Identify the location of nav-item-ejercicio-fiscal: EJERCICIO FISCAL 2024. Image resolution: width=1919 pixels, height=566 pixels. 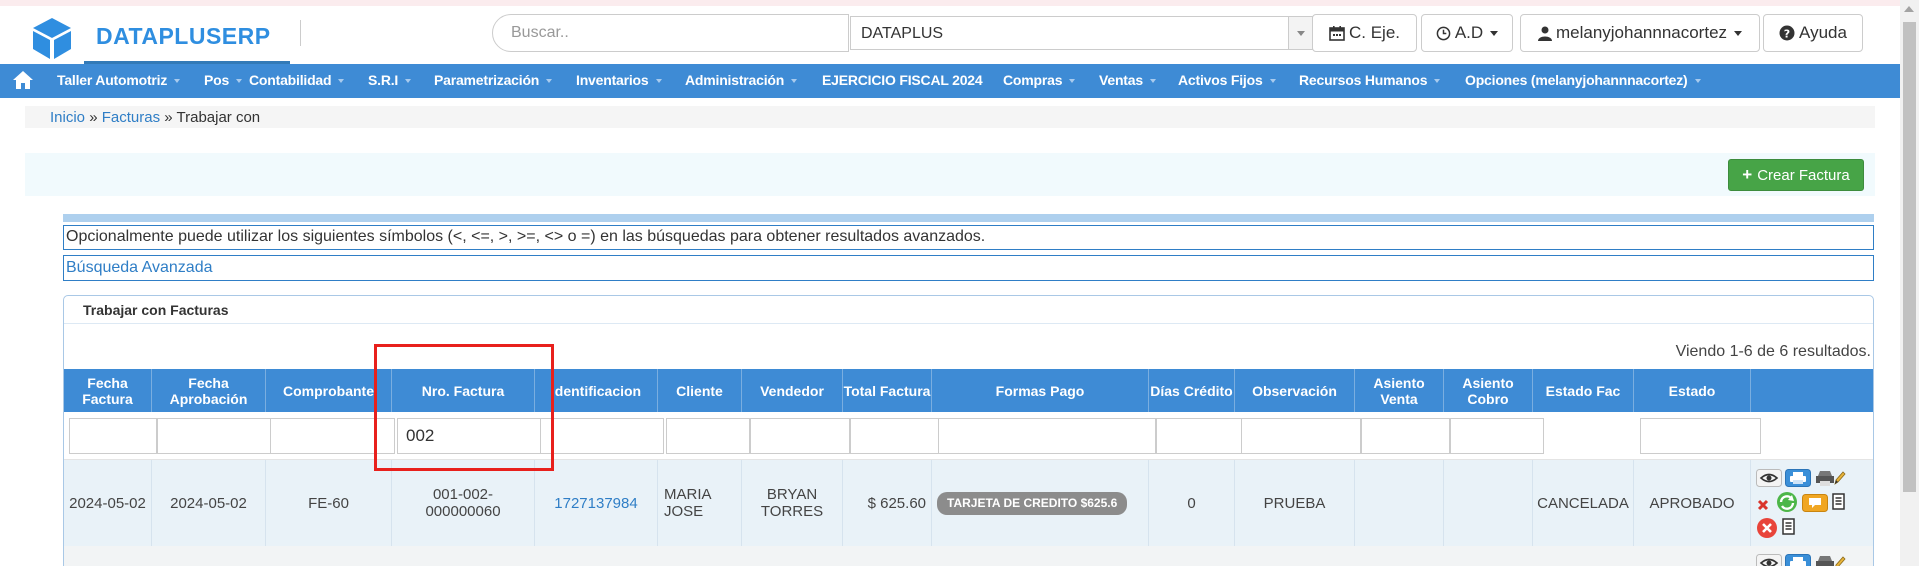
(902, 80).